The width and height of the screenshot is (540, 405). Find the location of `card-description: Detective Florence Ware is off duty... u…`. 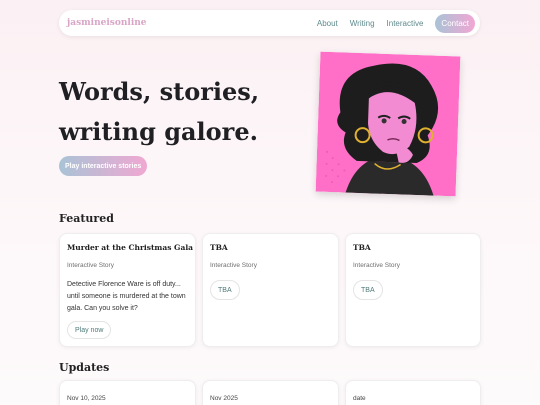

card-description: Detective Florence Ware is off duty... u… is located at coordinates (126, 296).